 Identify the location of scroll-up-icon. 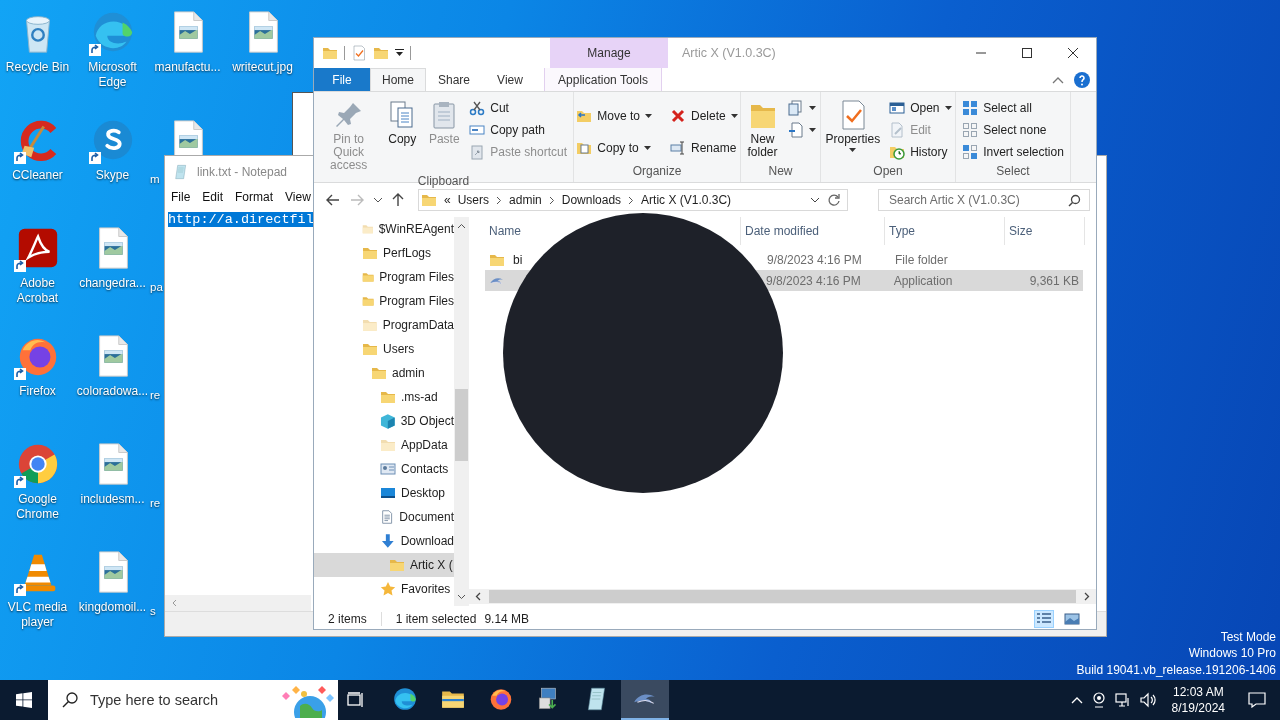
(461, 226).